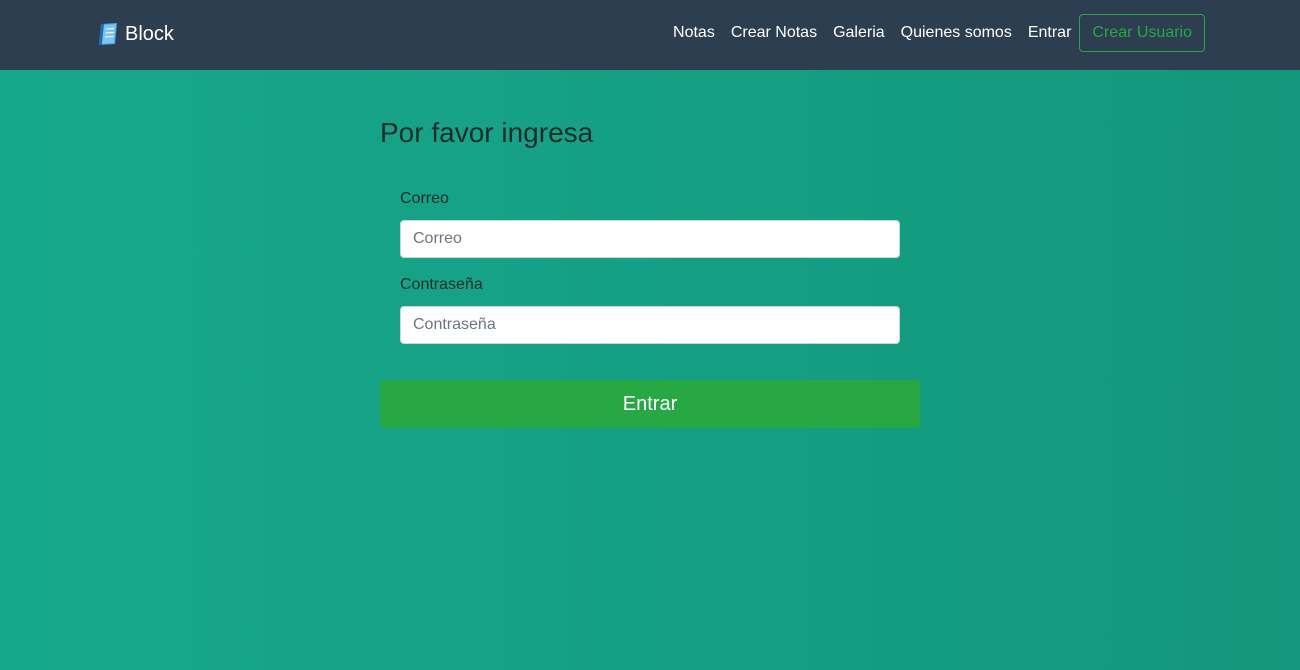  Describe the element at coordinates (650, 239) in the screenshot. I see `email-field` at that location.